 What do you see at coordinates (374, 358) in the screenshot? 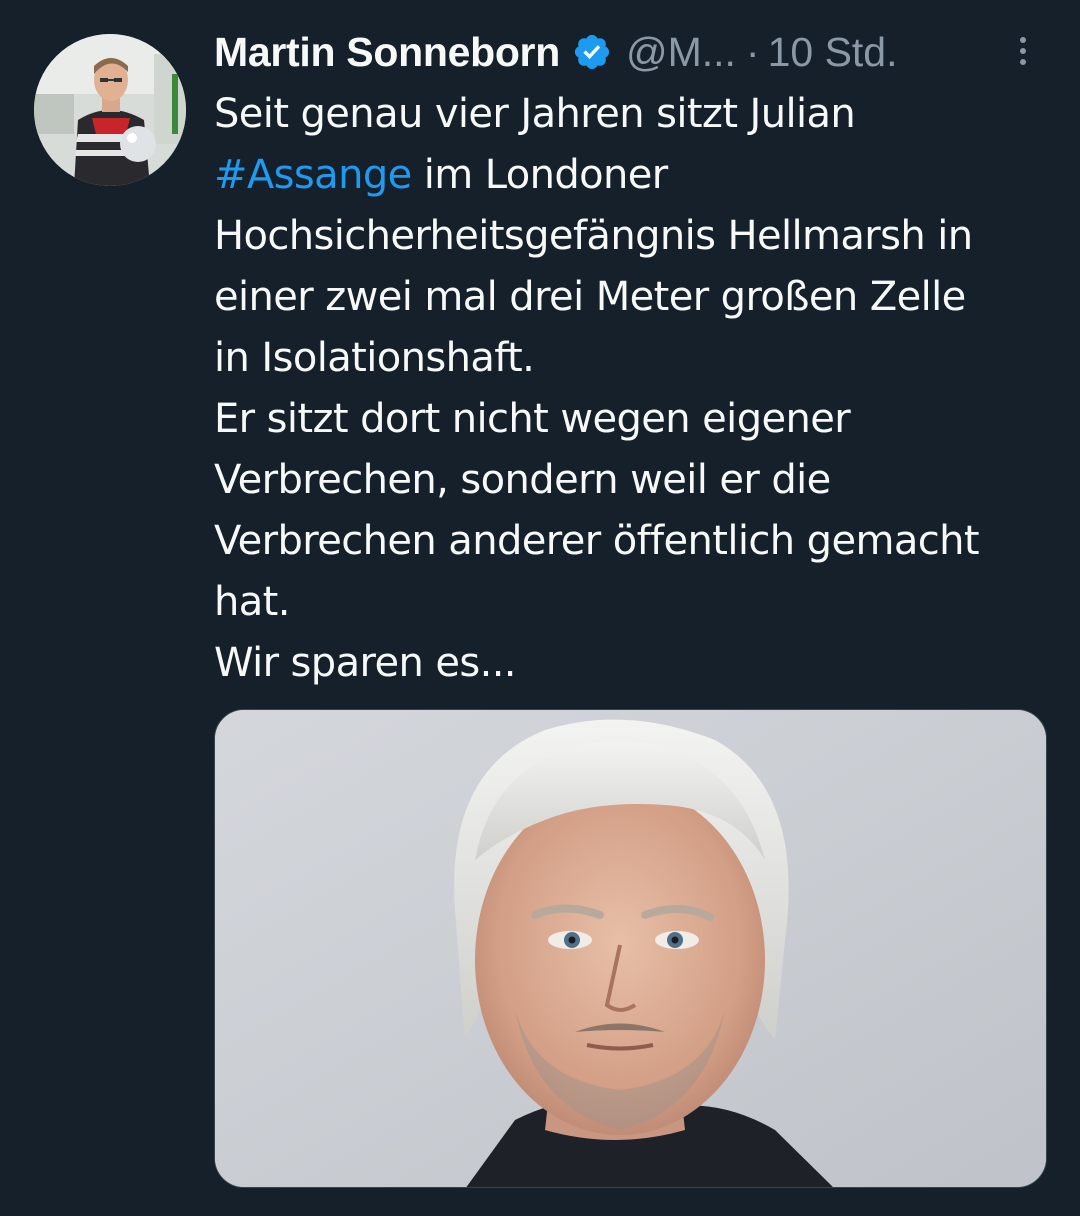
I see `tweet-text-line: in Isolationshaft.` at bounding box center [374, 358].